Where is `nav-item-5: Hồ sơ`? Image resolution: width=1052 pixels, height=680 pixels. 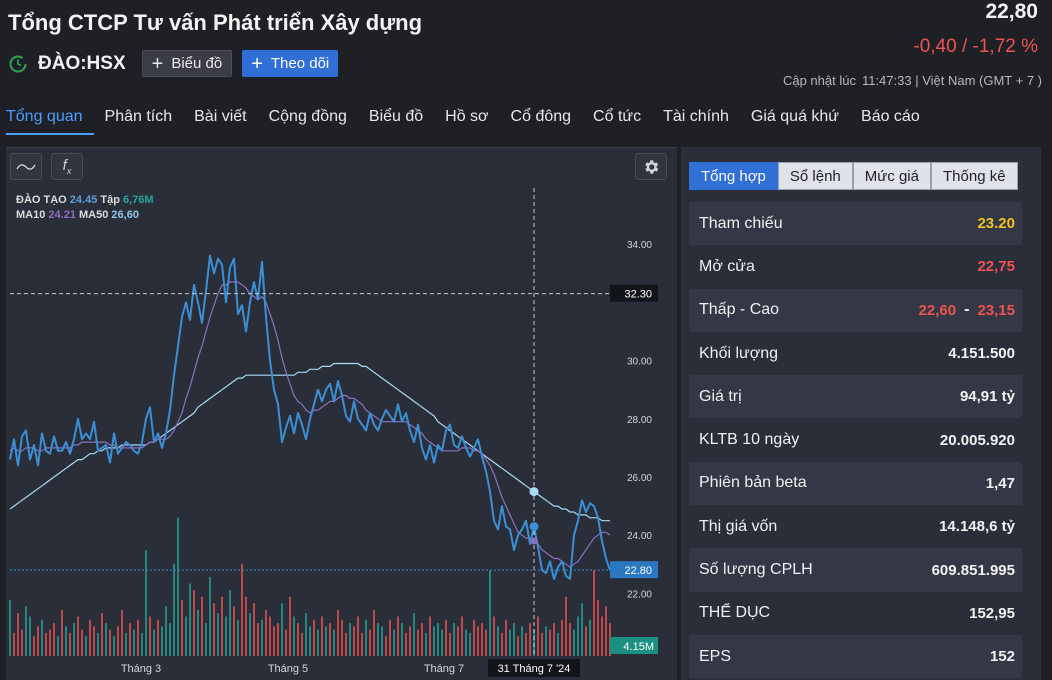
nav-item-5: Hồ sơ is located at coordinates (466, 121).